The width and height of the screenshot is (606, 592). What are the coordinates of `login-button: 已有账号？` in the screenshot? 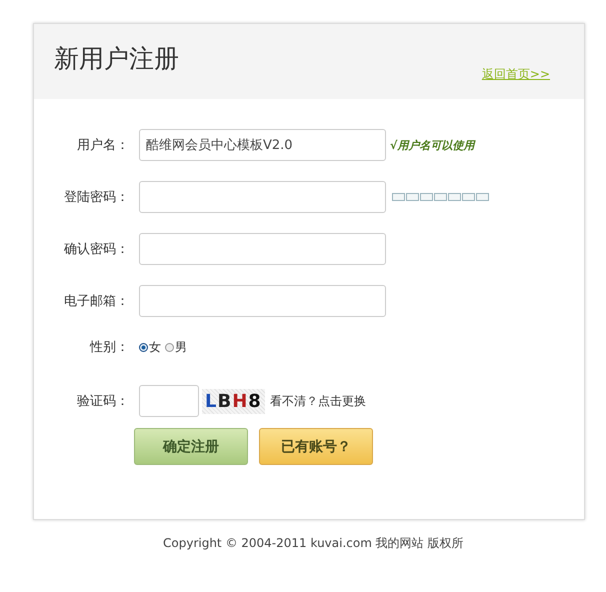 It's located at (316, 446).